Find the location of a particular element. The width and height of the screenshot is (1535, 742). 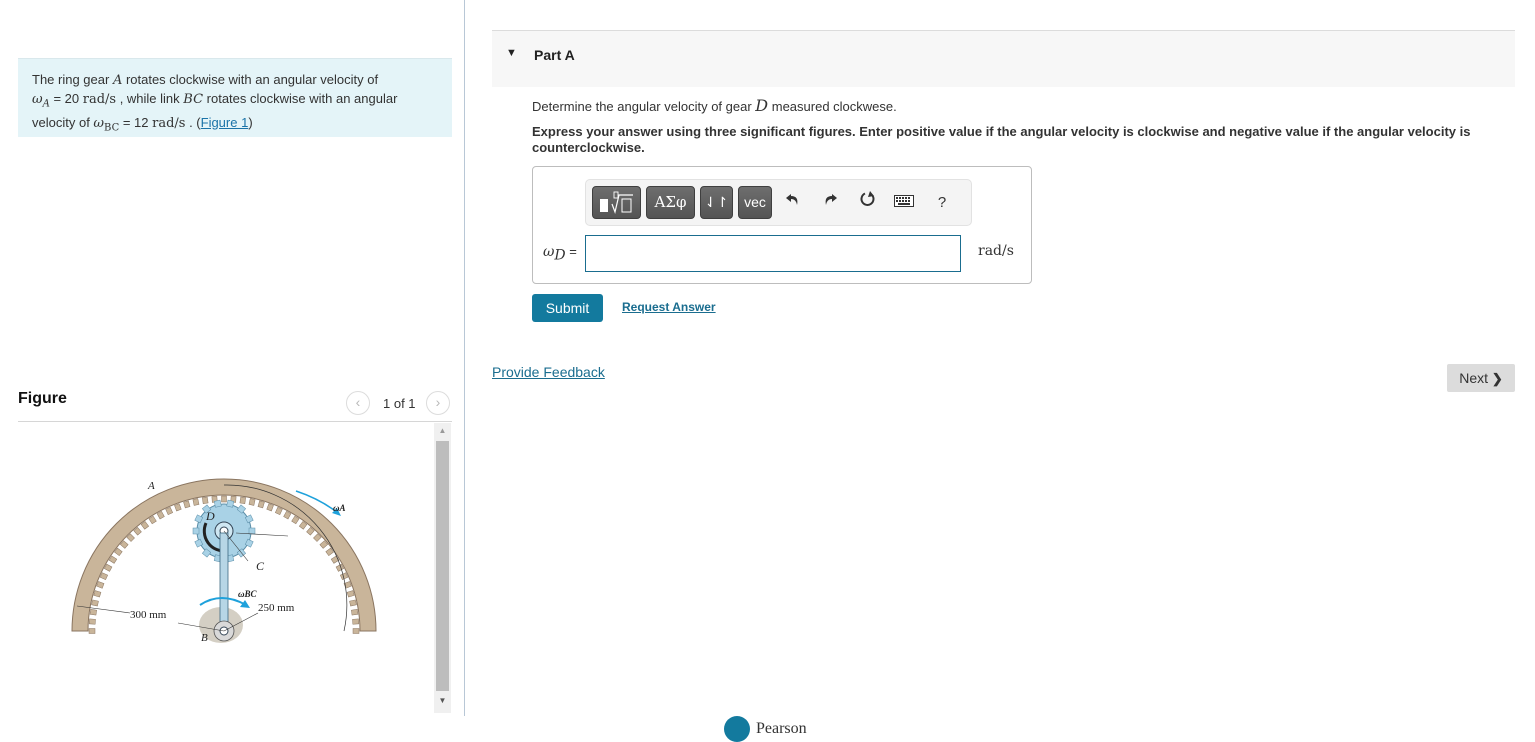

scroll-thumb is located at coordinates (442, 566).